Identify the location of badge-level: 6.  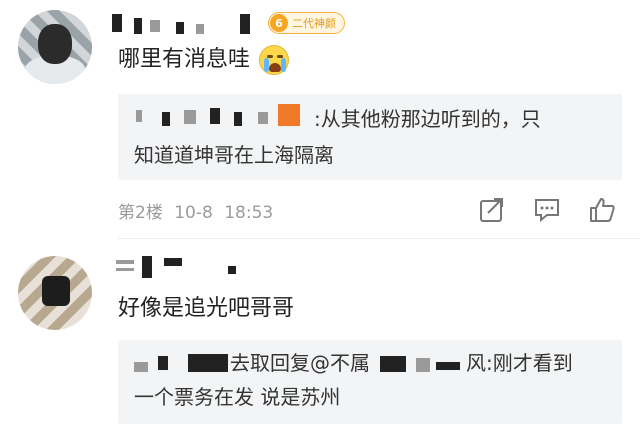
(279, 23).